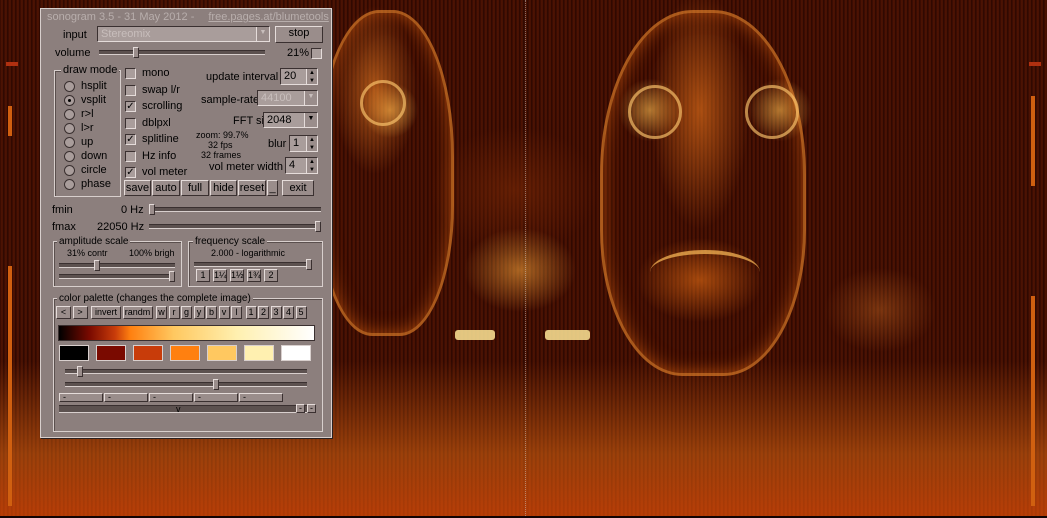 The image size is (1047, 518). What do you see at coordinates (183, 409) in the screenshot?
I see `palette-scrollbar` at bounding box center [183, 409].